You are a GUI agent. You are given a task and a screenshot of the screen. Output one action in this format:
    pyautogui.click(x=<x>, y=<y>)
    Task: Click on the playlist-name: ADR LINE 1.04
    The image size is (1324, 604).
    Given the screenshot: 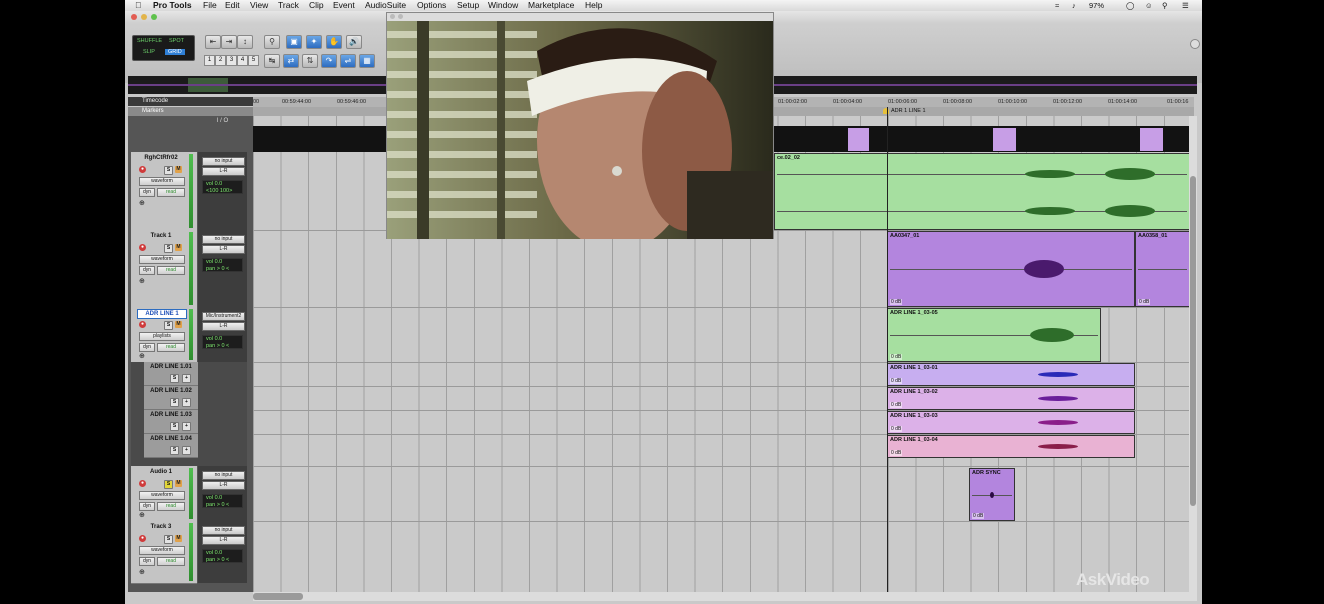 What is the action you would take?
    pyautogui.click(x=171, y=439)
    